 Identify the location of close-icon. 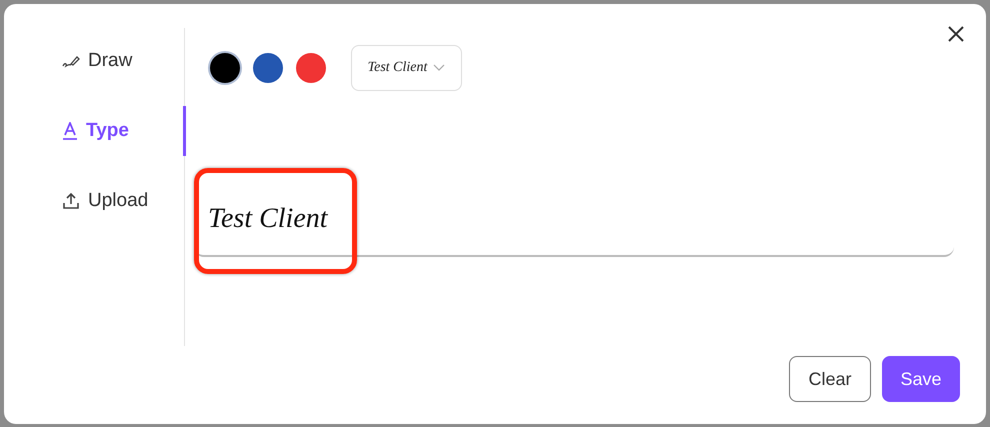
(956, 34).